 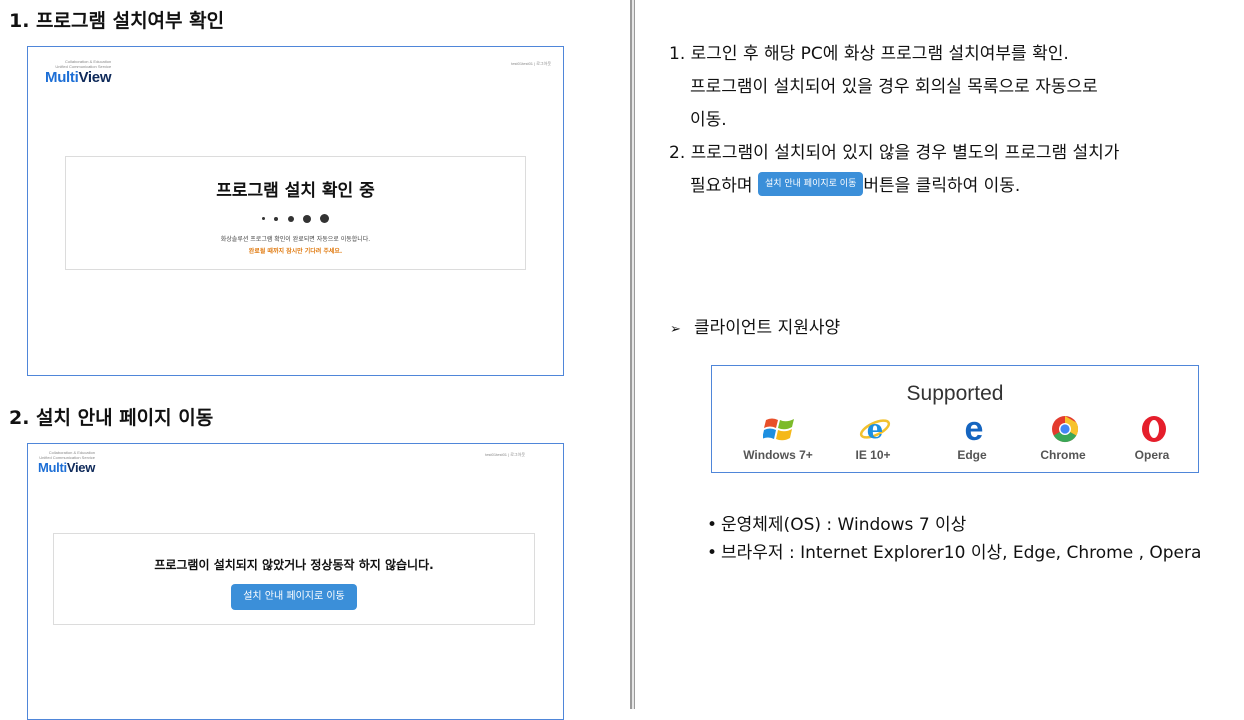 I want to click on install-guide-inline-button: 설치 안내 페이지로 이동, so click(x=810, y=184).